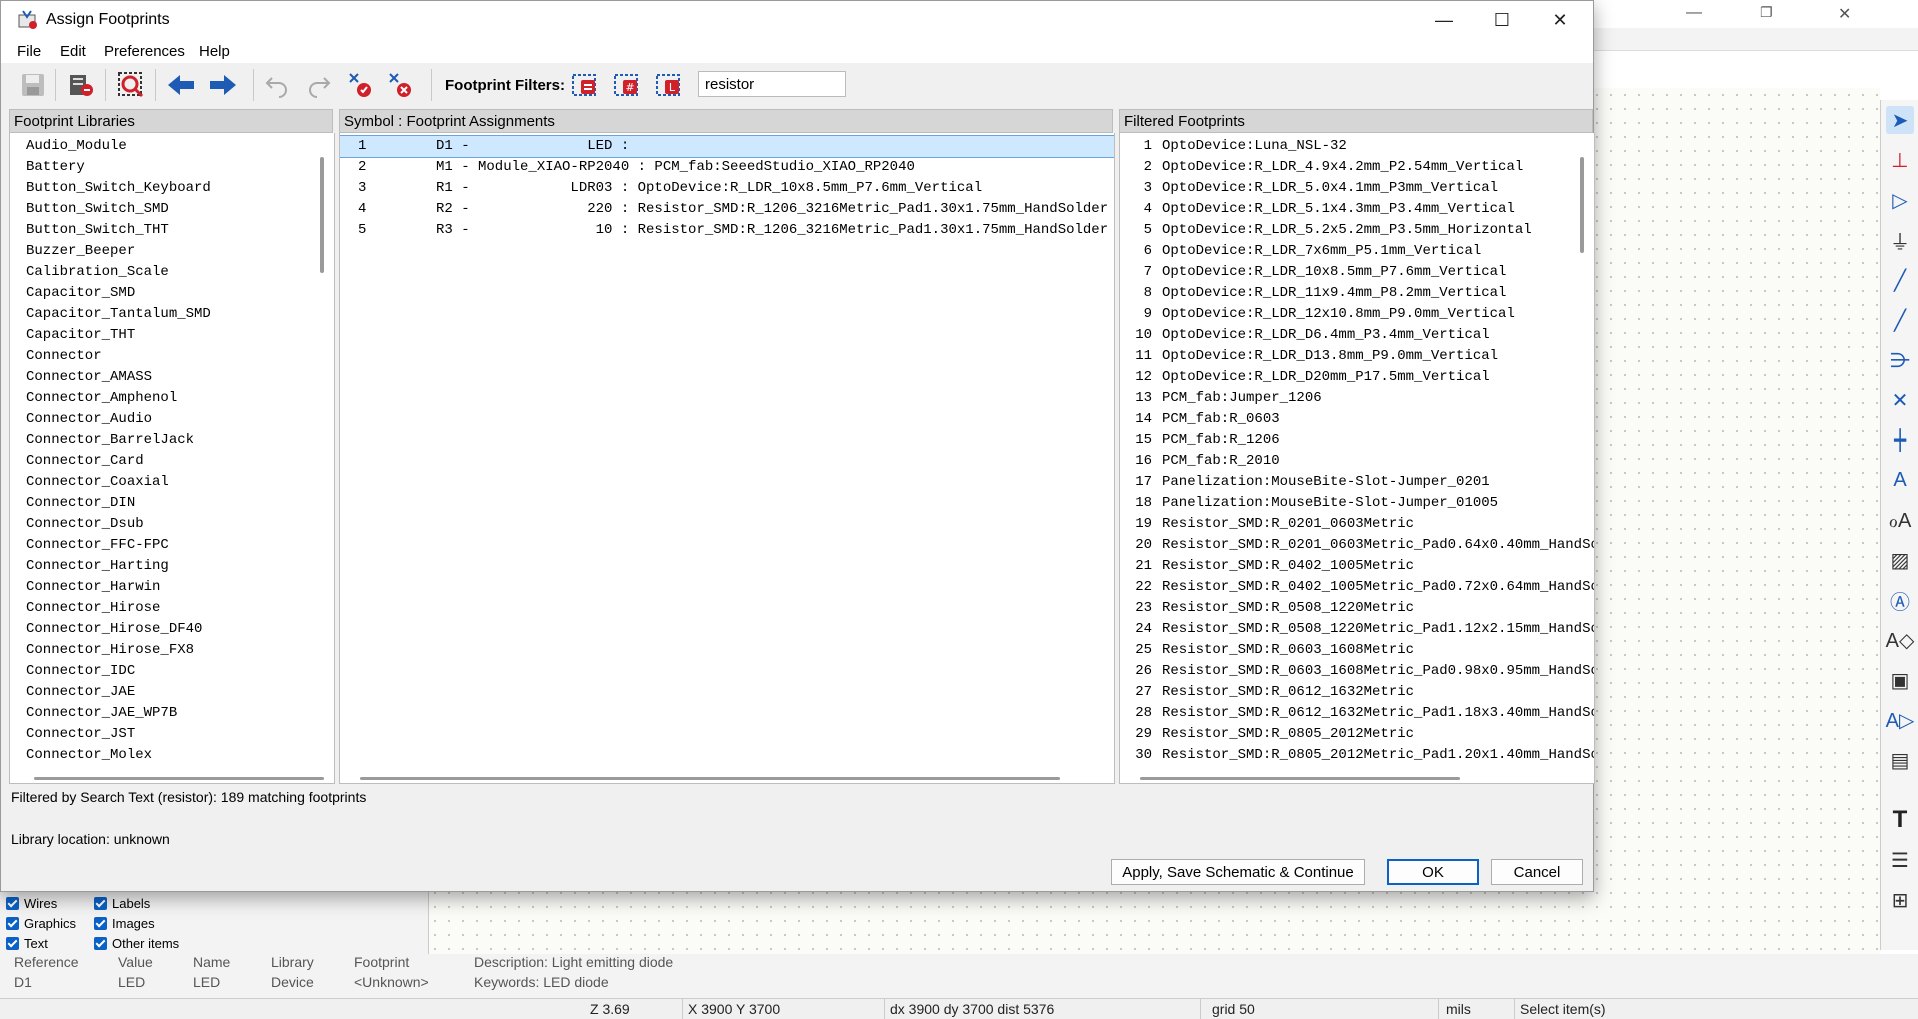 This screenshot has height=1019, width=1918. What do you see at coordinates (179, 778) in the screenshot?
I see `libraries-horizontal-scrollbar` at bounding box center [179, 778].